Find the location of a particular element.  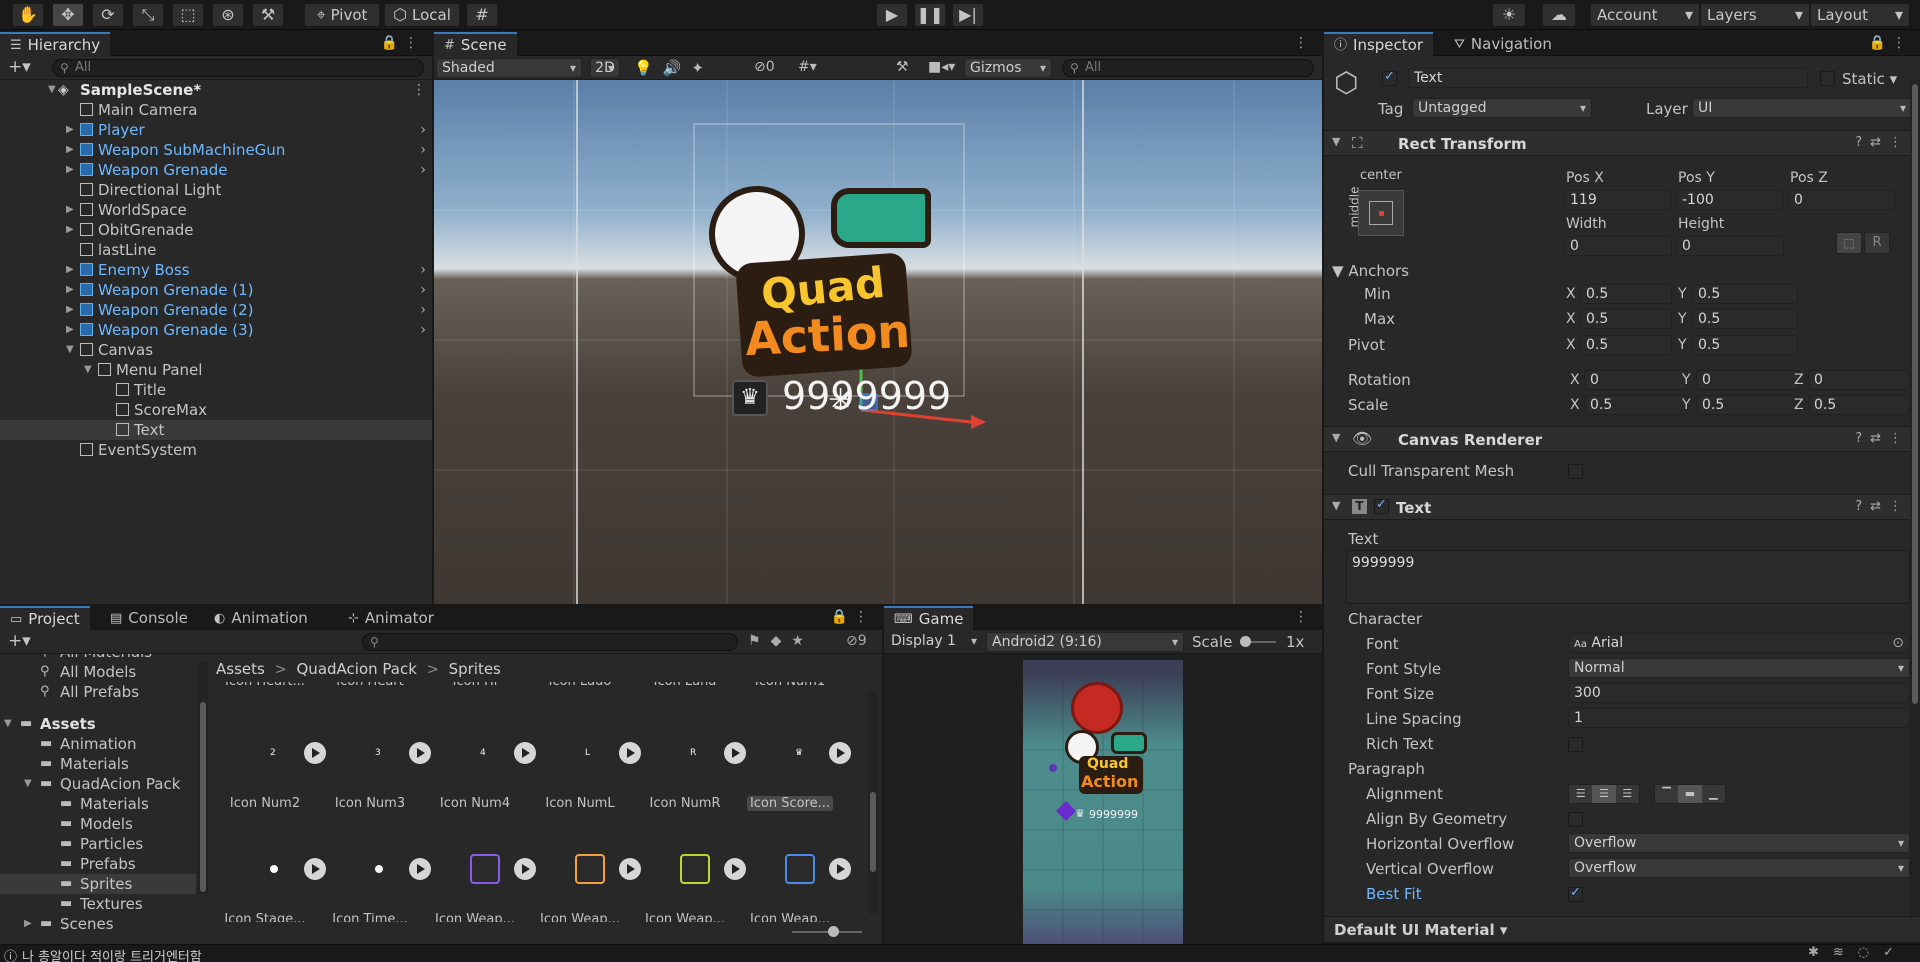

tab-game: ⌨ Game is located at coordinates (929, 618).